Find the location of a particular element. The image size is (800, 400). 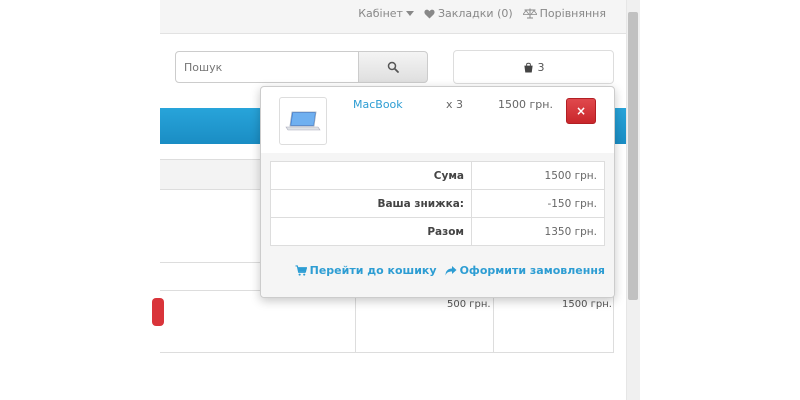

subtotal-value: 1500 грн. is located at coordinates (538, 175).